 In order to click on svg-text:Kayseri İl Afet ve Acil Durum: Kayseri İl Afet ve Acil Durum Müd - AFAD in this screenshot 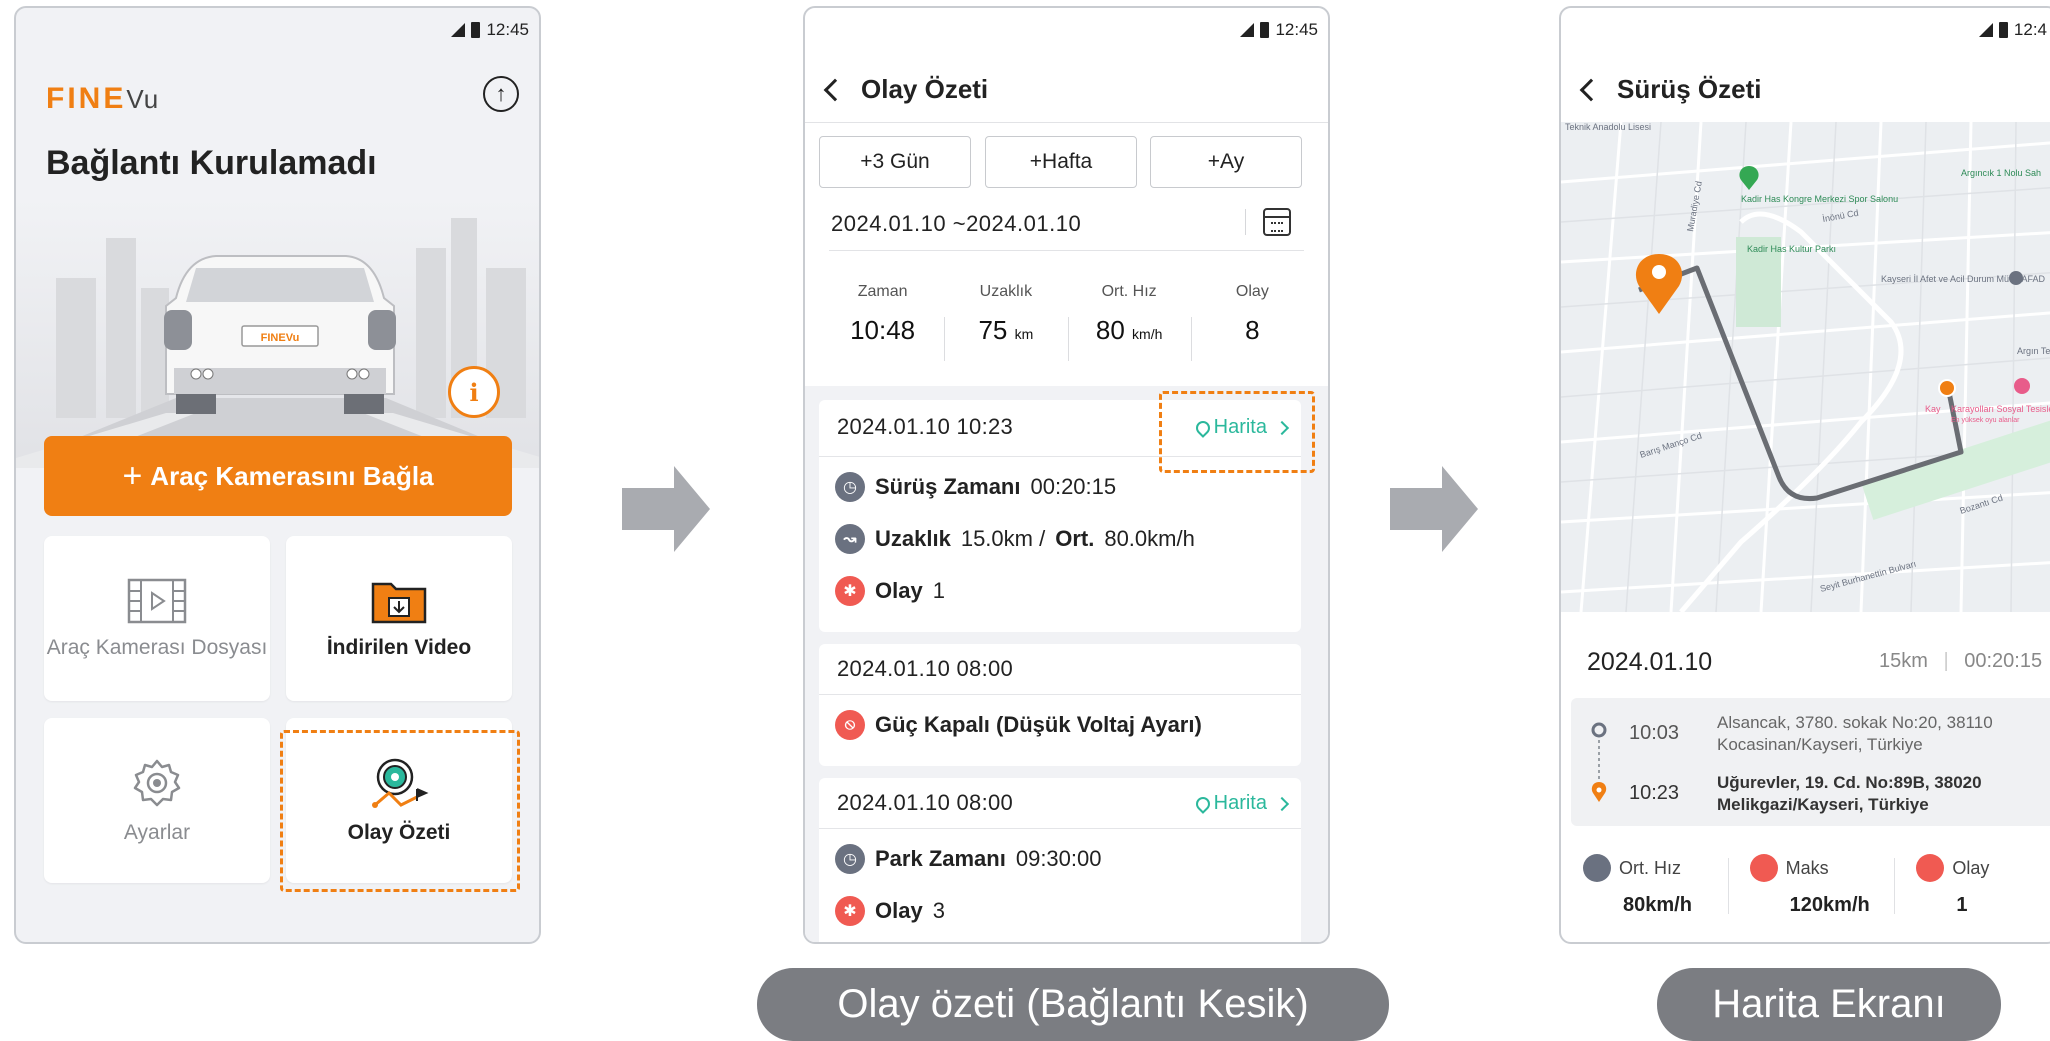, I will do `click(1963, 279)`.